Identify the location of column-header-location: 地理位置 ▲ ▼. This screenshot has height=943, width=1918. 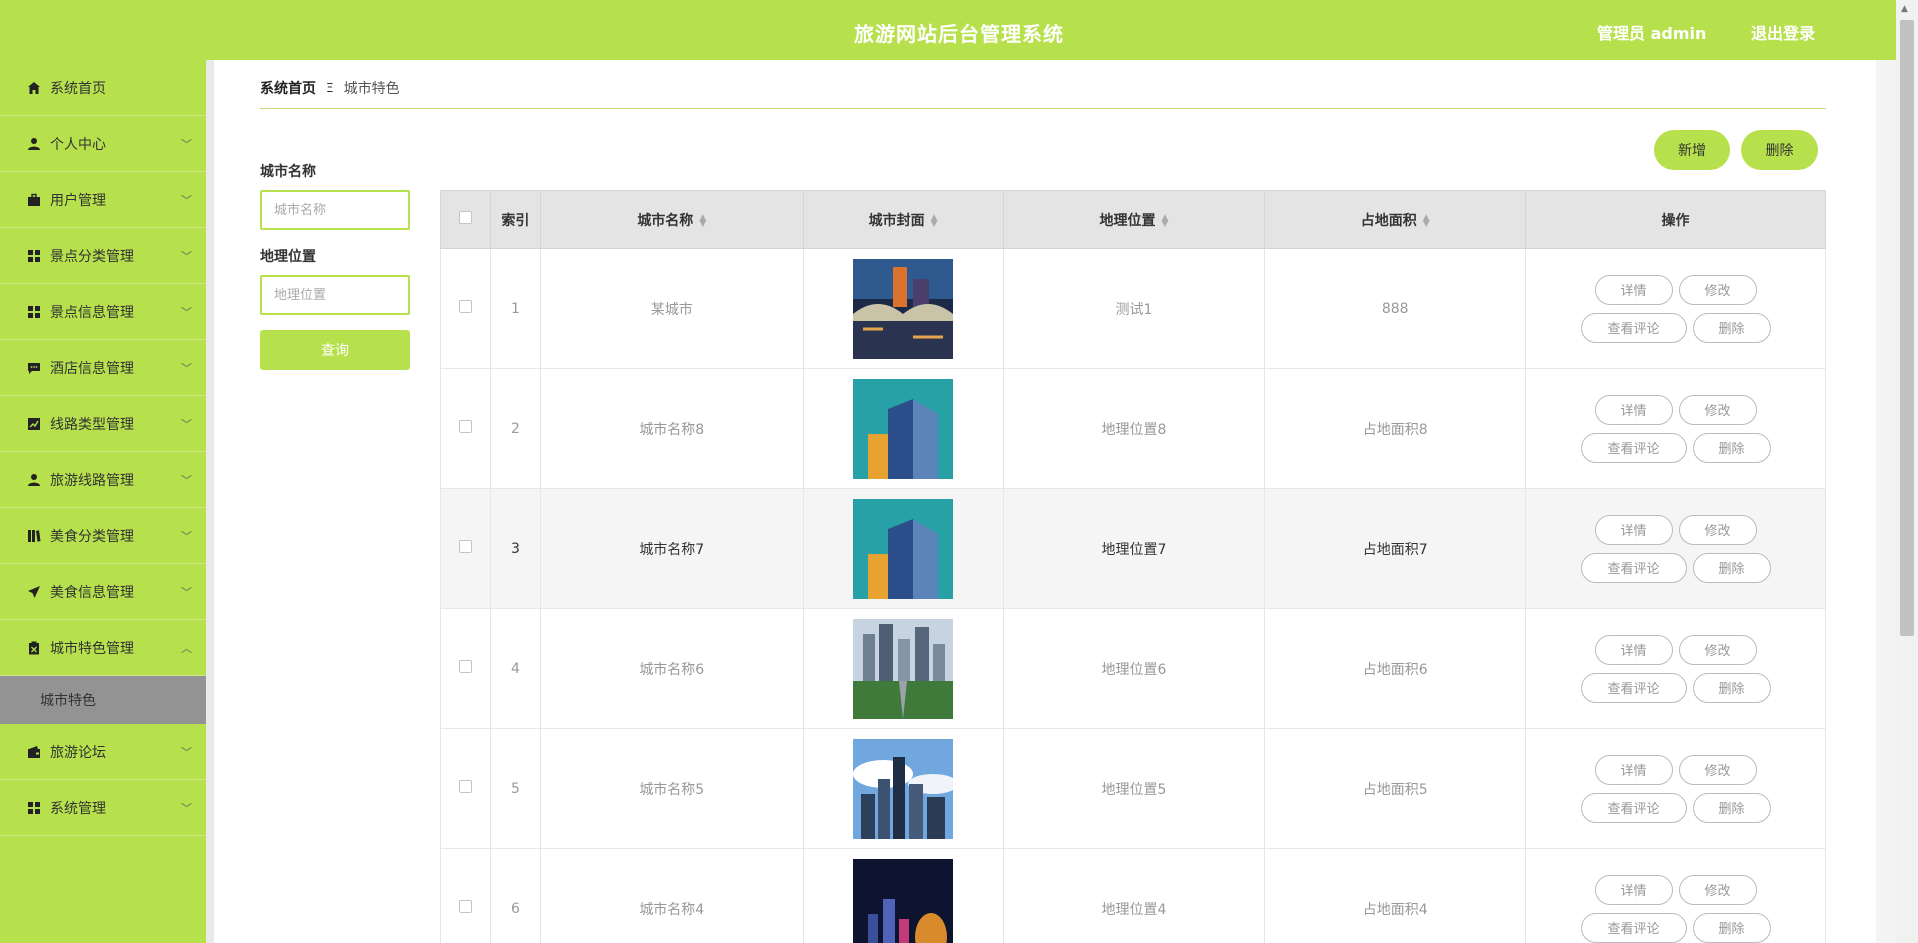
(1134, 219).